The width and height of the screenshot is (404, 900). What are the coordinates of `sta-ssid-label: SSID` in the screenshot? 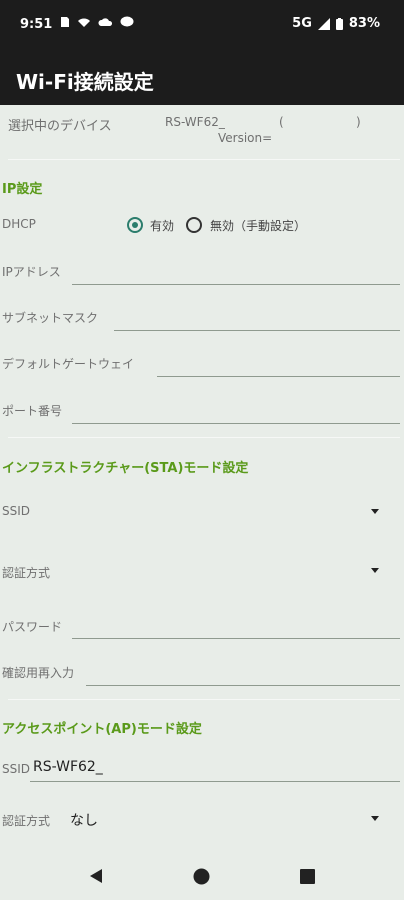 It's located at (16, 511).